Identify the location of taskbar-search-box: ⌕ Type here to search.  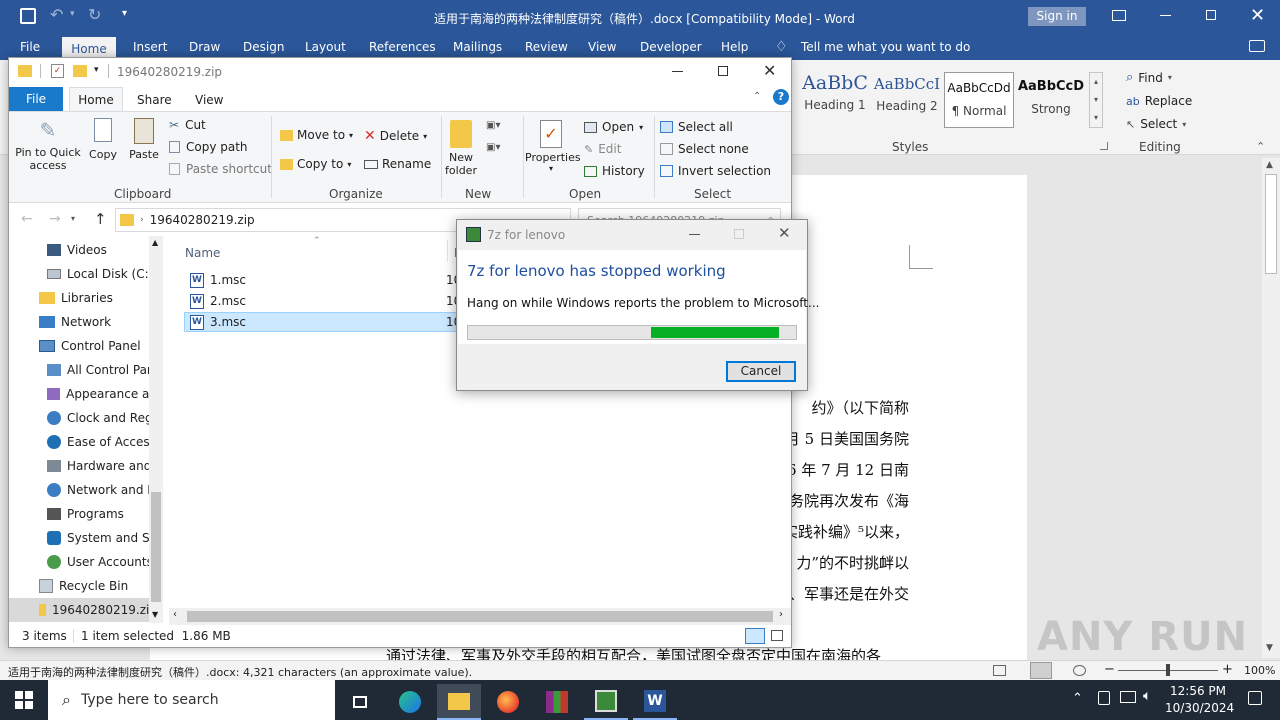
(191, 700).